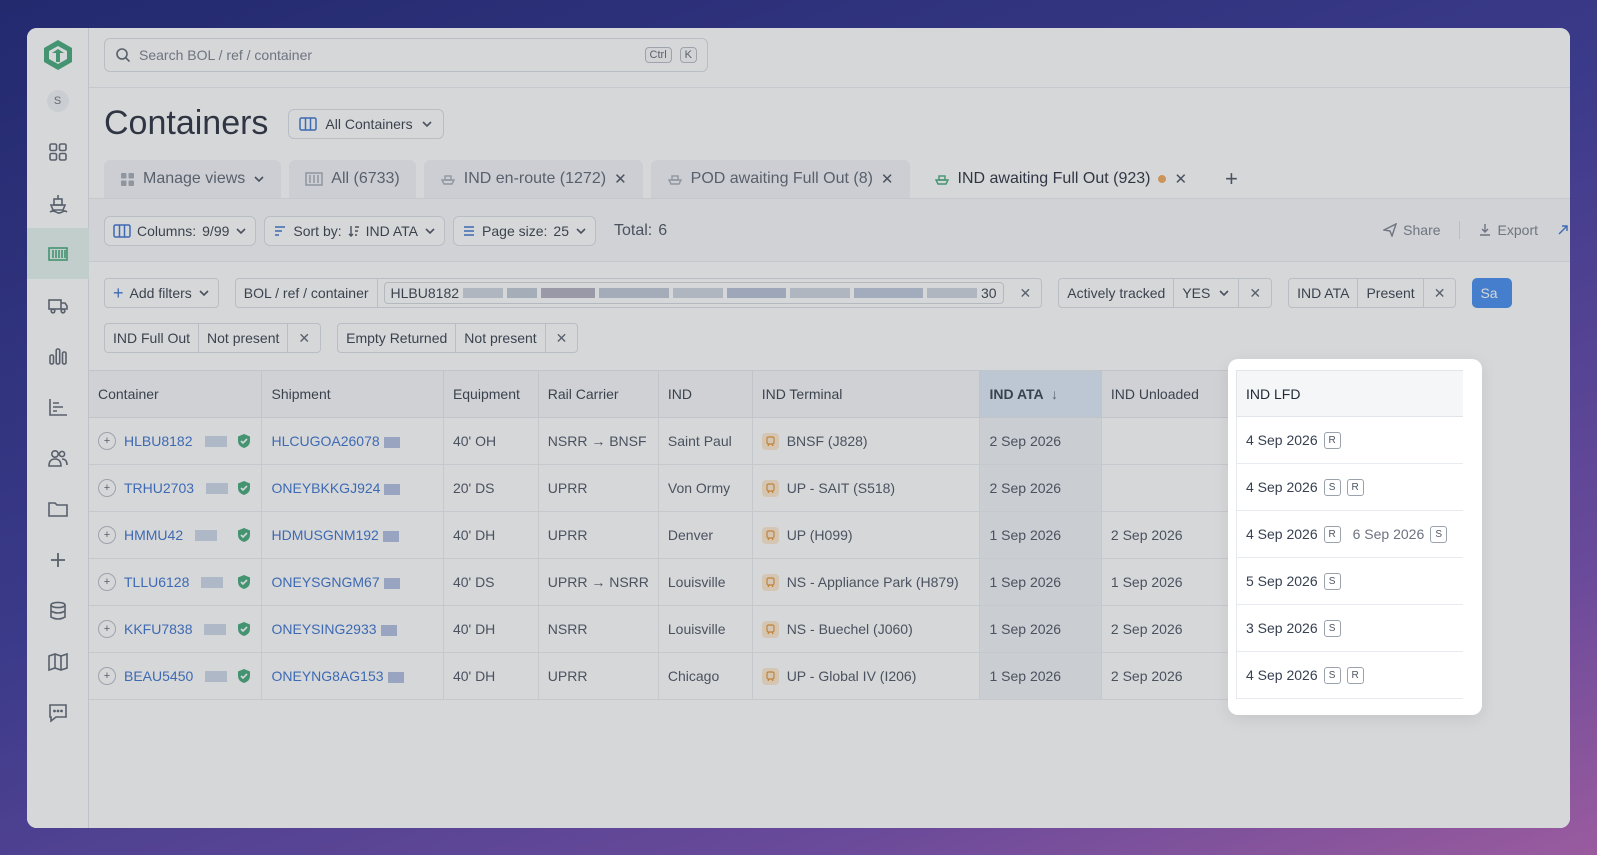 The width and height of the screenshot is (1597, 855). Describe the element at coordinates (491, 394) in the screenshot. I see `col-header-equipment: Equipment` at that location.